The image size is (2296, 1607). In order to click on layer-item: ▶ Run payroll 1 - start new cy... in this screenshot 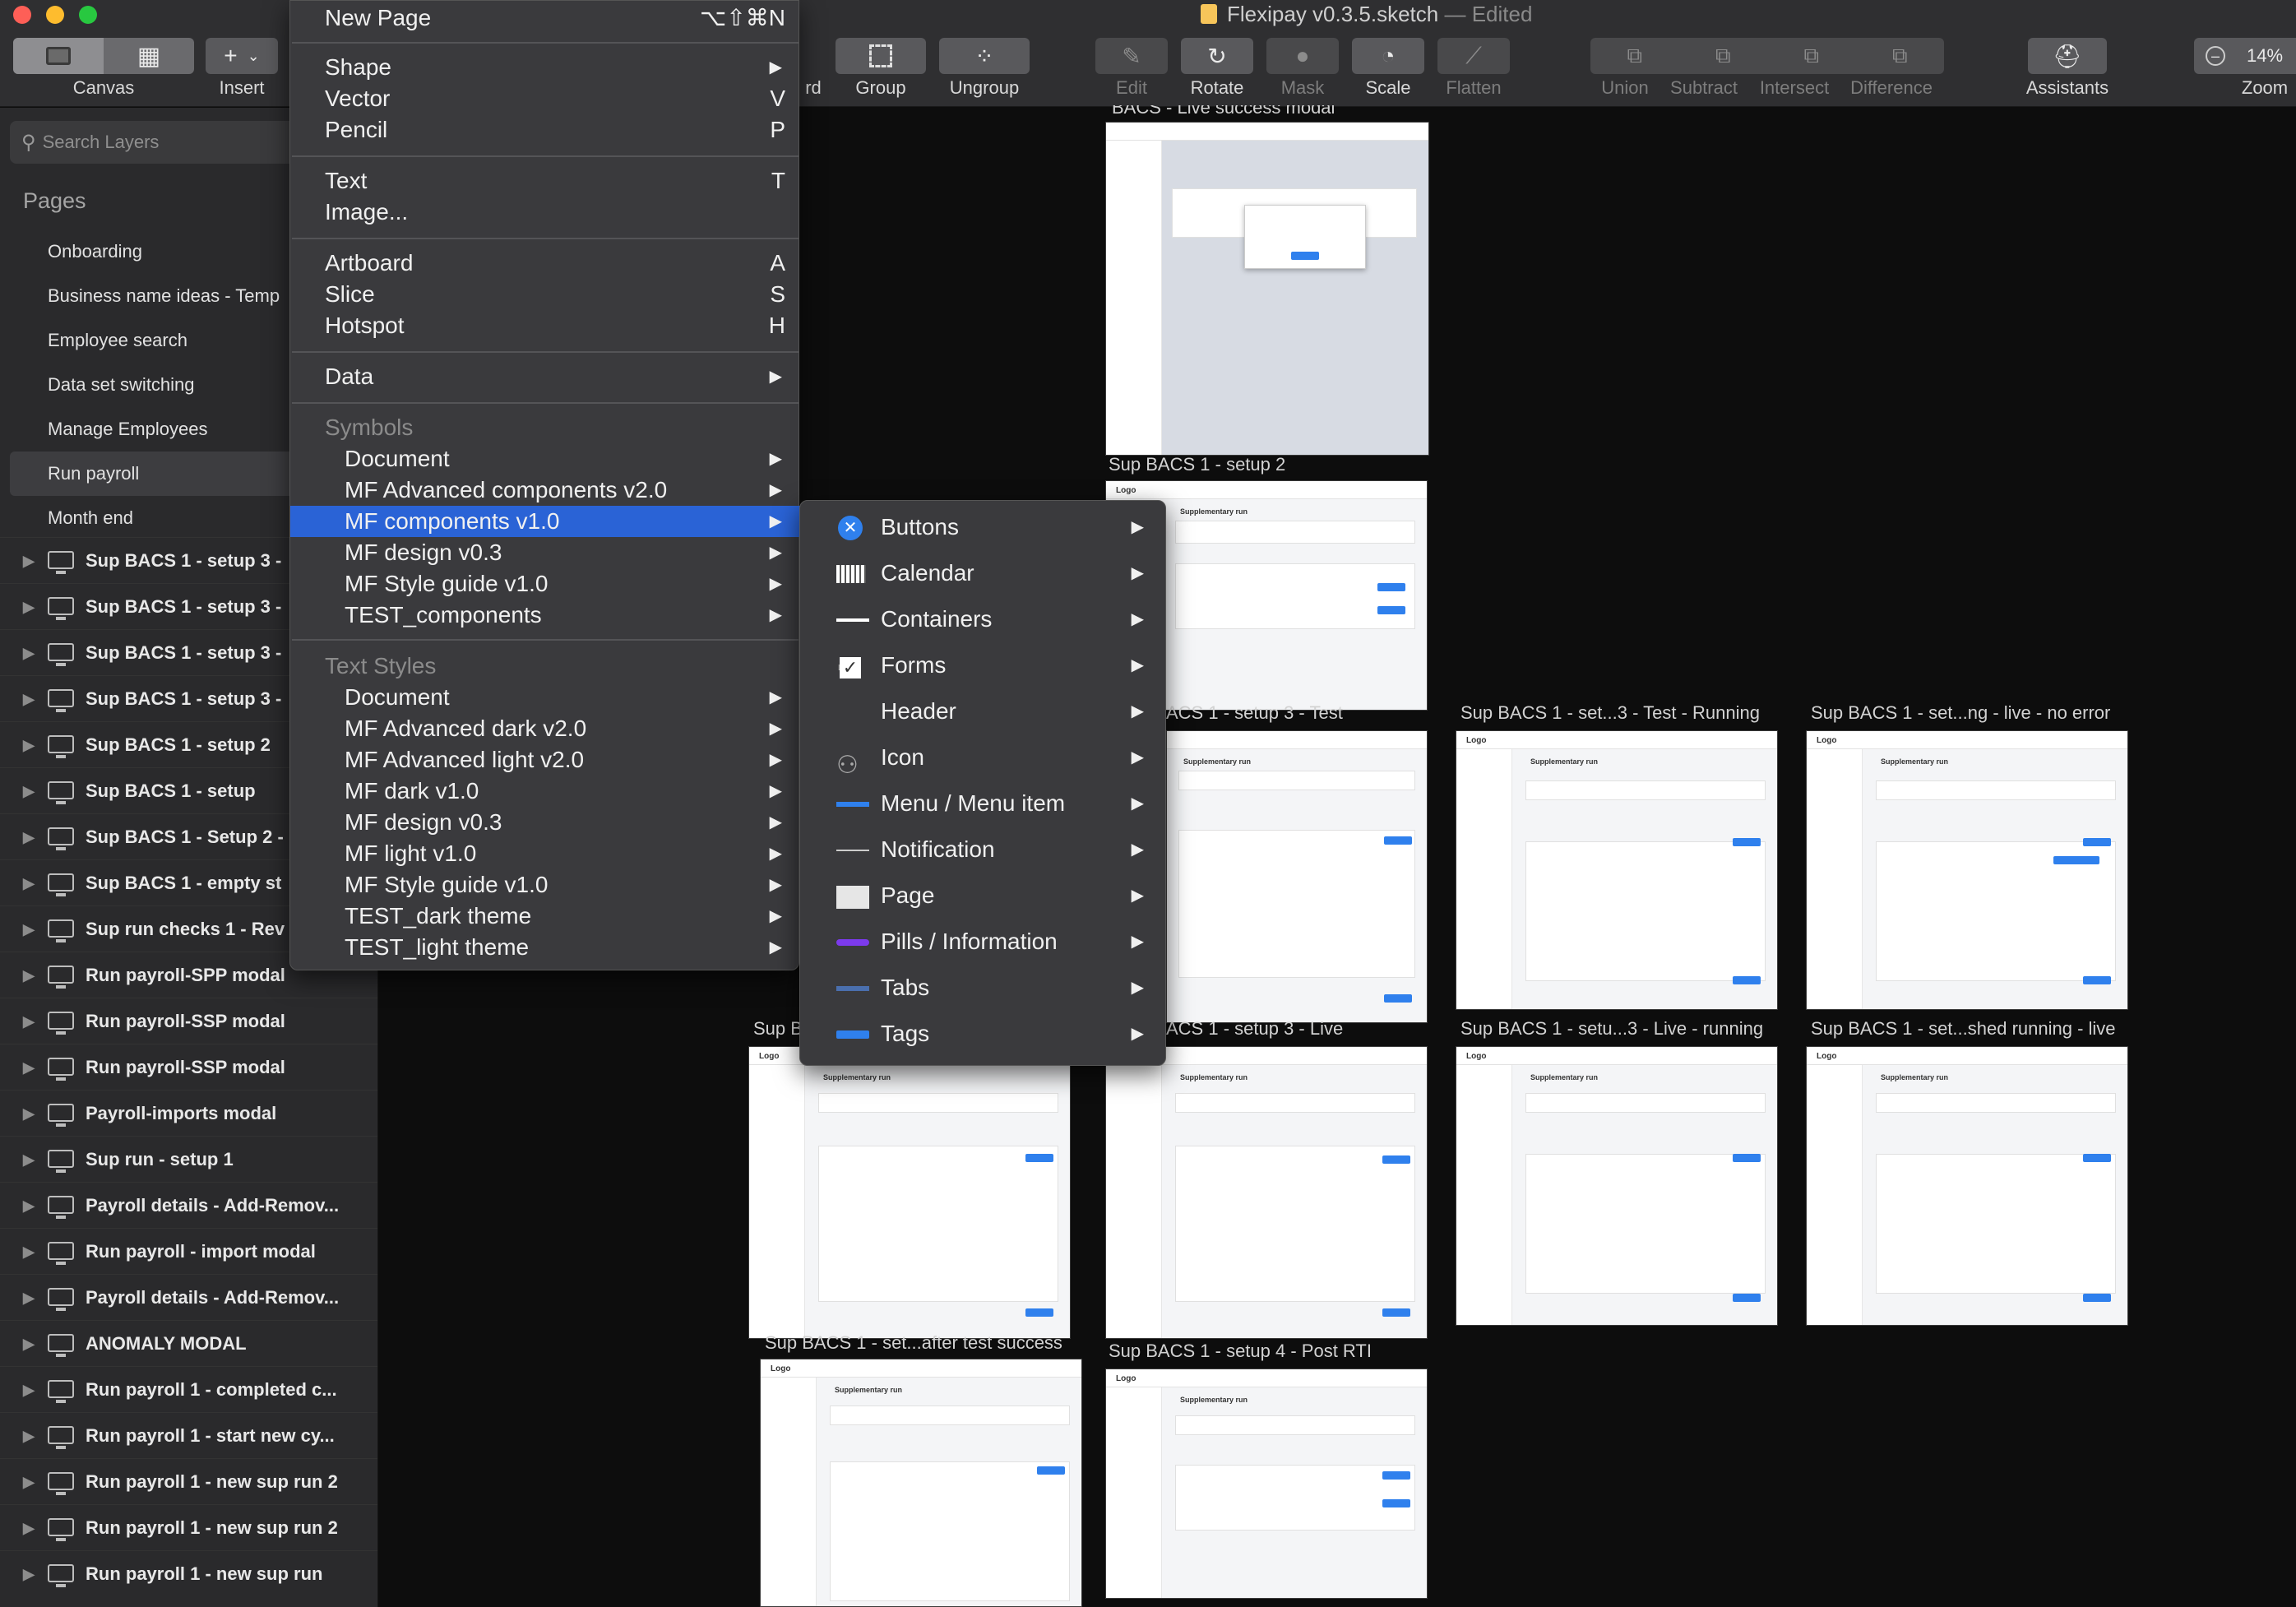, I will do `click(188, 1435)`.